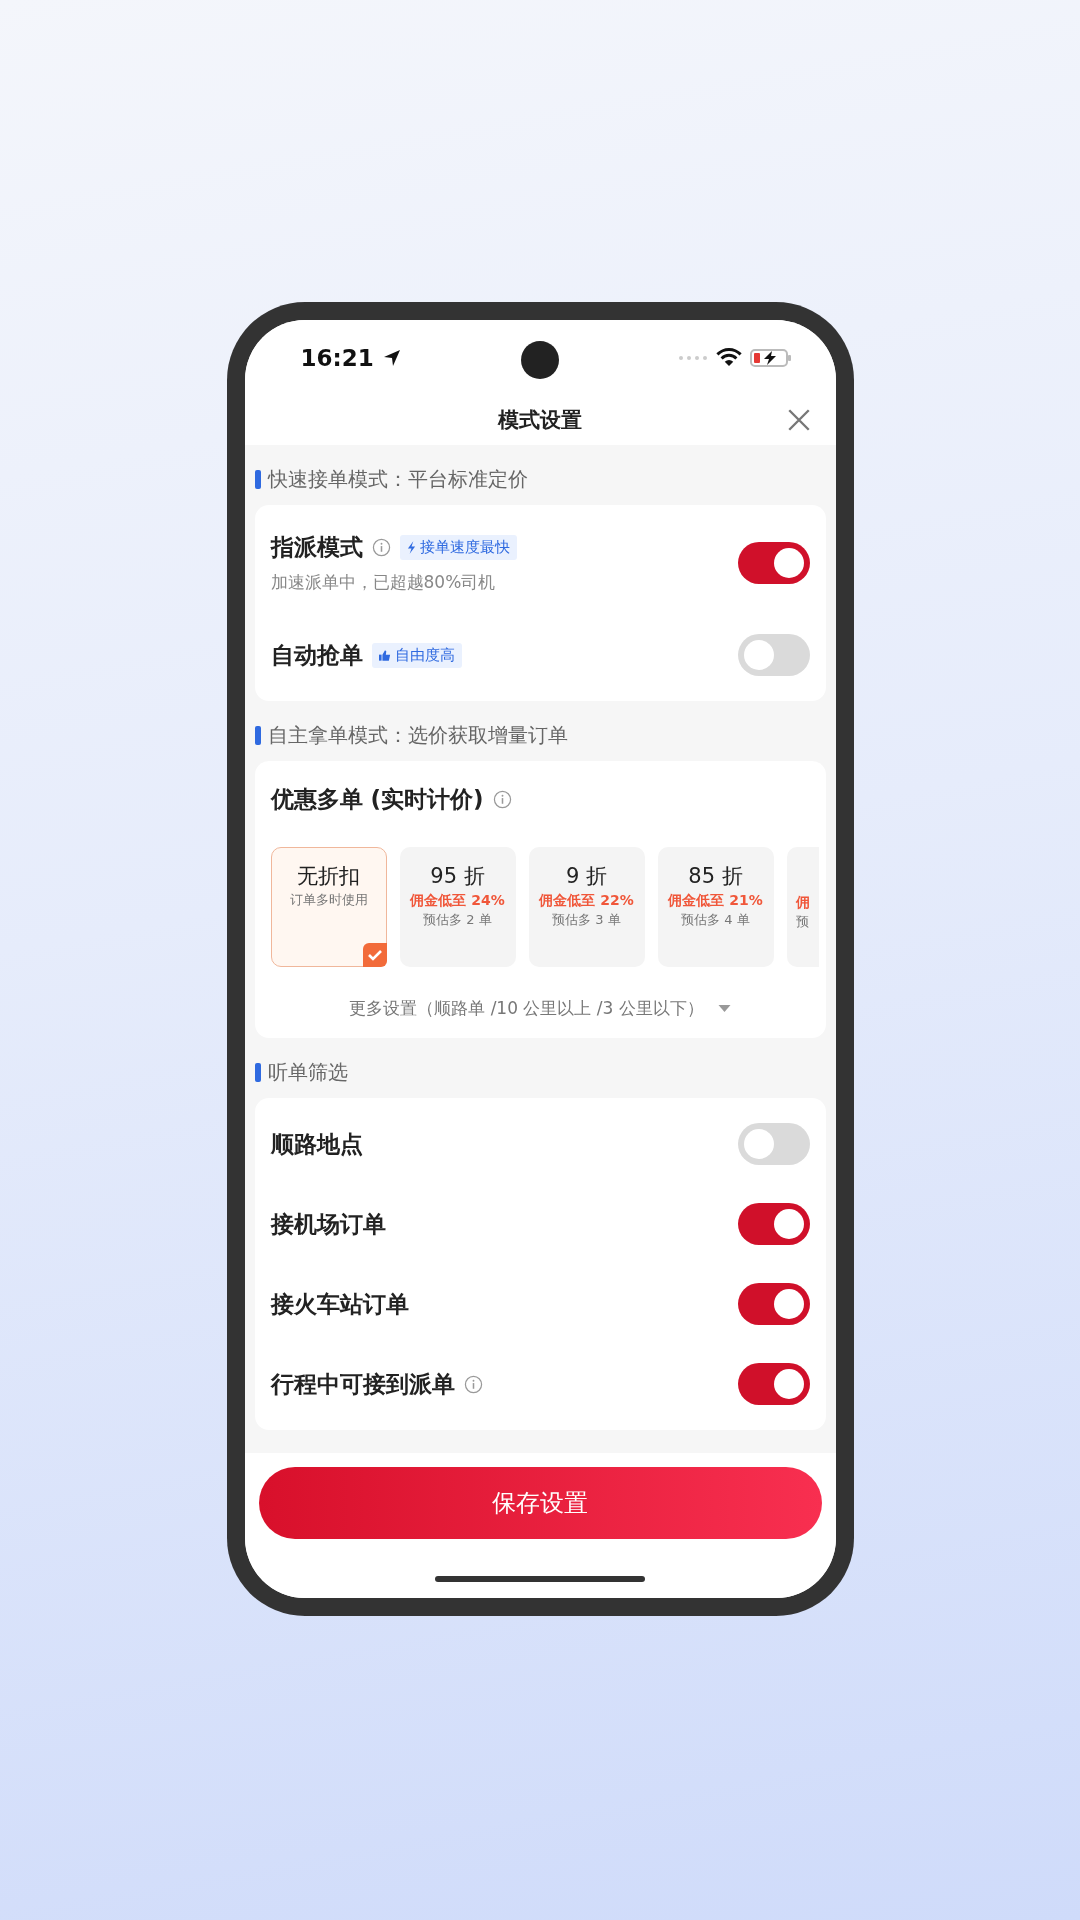 Image resolution: width=1080 pixels, height=1920 pixels. Describe the element at coordinates (377, 799) in the screenshot. I see `setting-label: 优惠多单 (实时计价)` at that location.